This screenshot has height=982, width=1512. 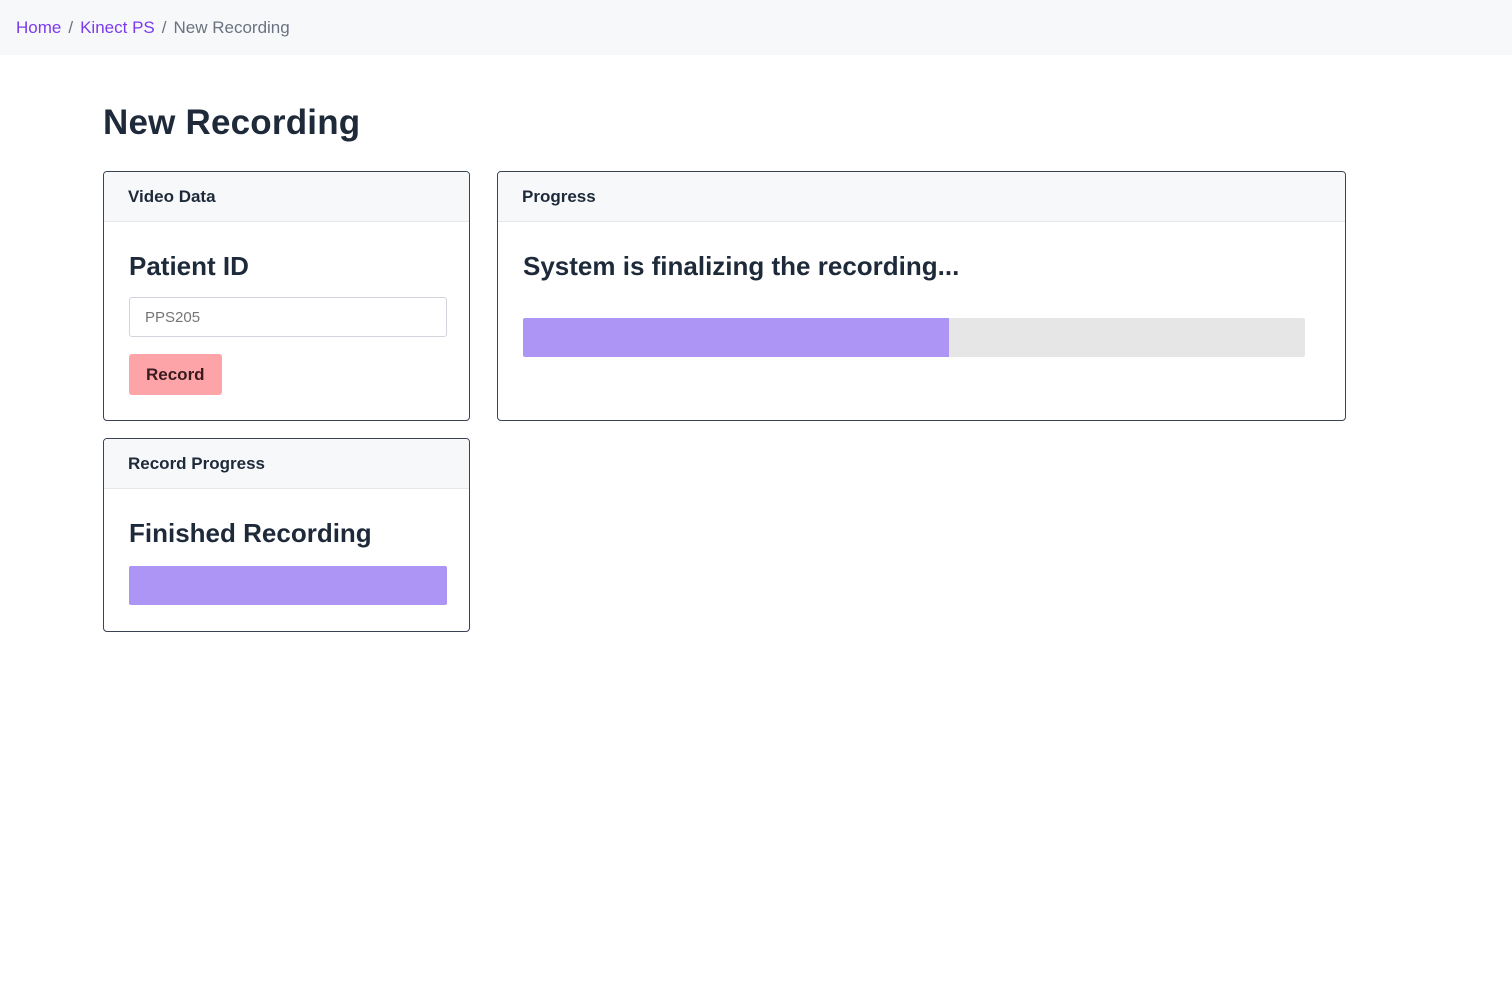 What do you see at coordinates (117, 28) in the screenshot?
I see `breadcrumb-kinect-ps-link: Kinect PS` at bounding box center [117, 28].